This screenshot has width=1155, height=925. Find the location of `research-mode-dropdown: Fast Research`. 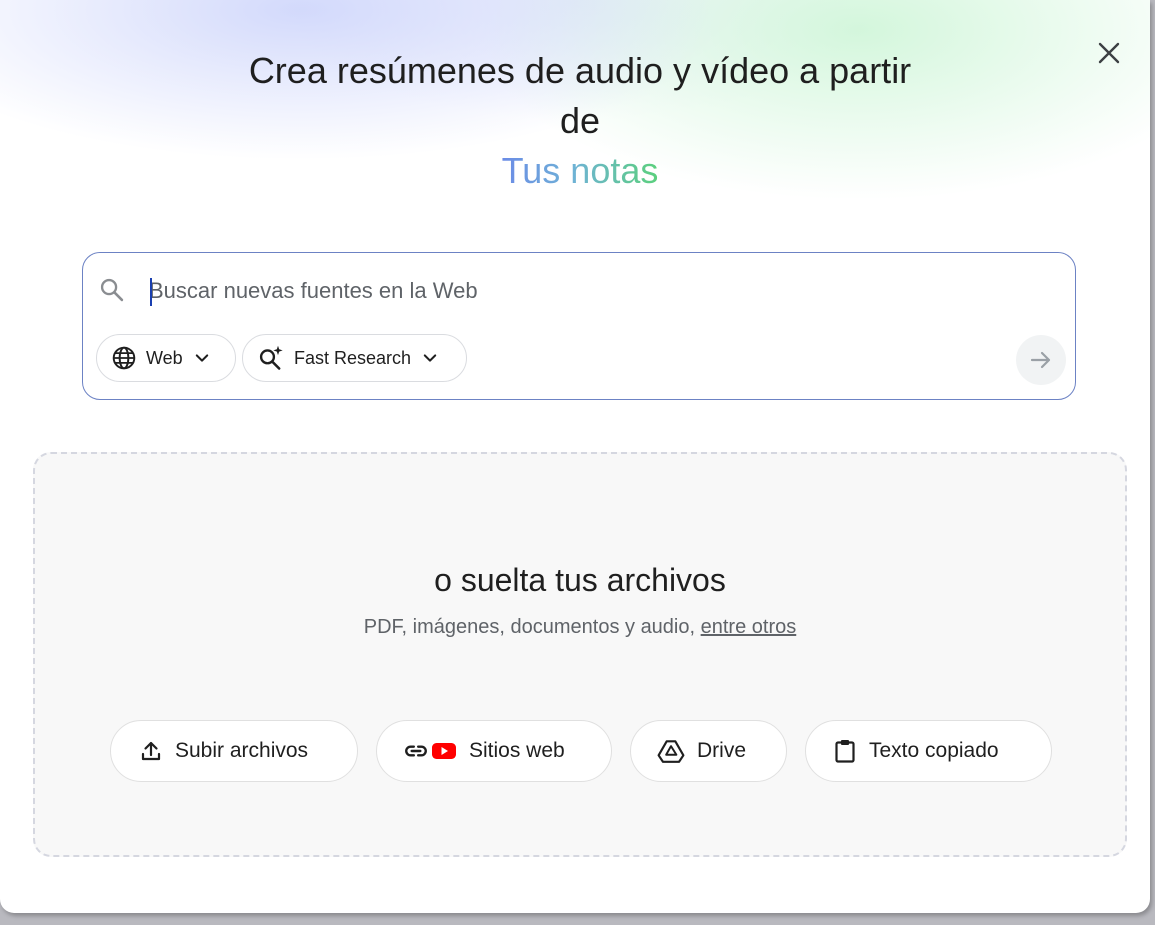

research-mode-dropdown: Fast Research is located at coordinates (354, 358).